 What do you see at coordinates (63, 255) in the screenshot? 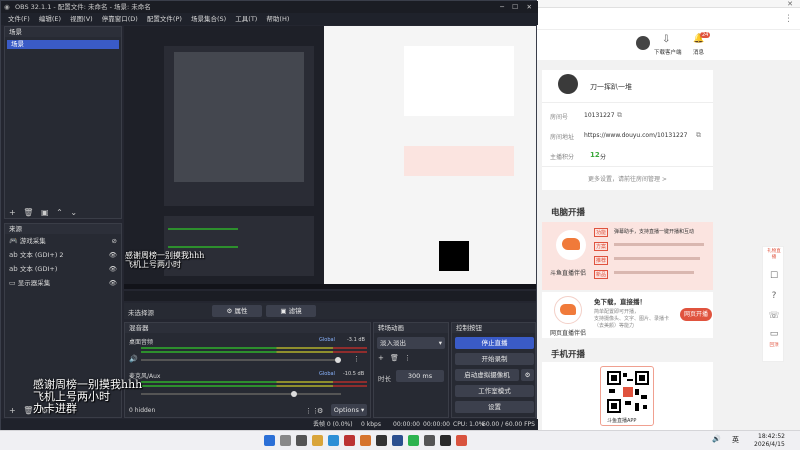
I see `source-item: ab 文本 (GDI+) 2 👁` at bounding box center [63, 255].